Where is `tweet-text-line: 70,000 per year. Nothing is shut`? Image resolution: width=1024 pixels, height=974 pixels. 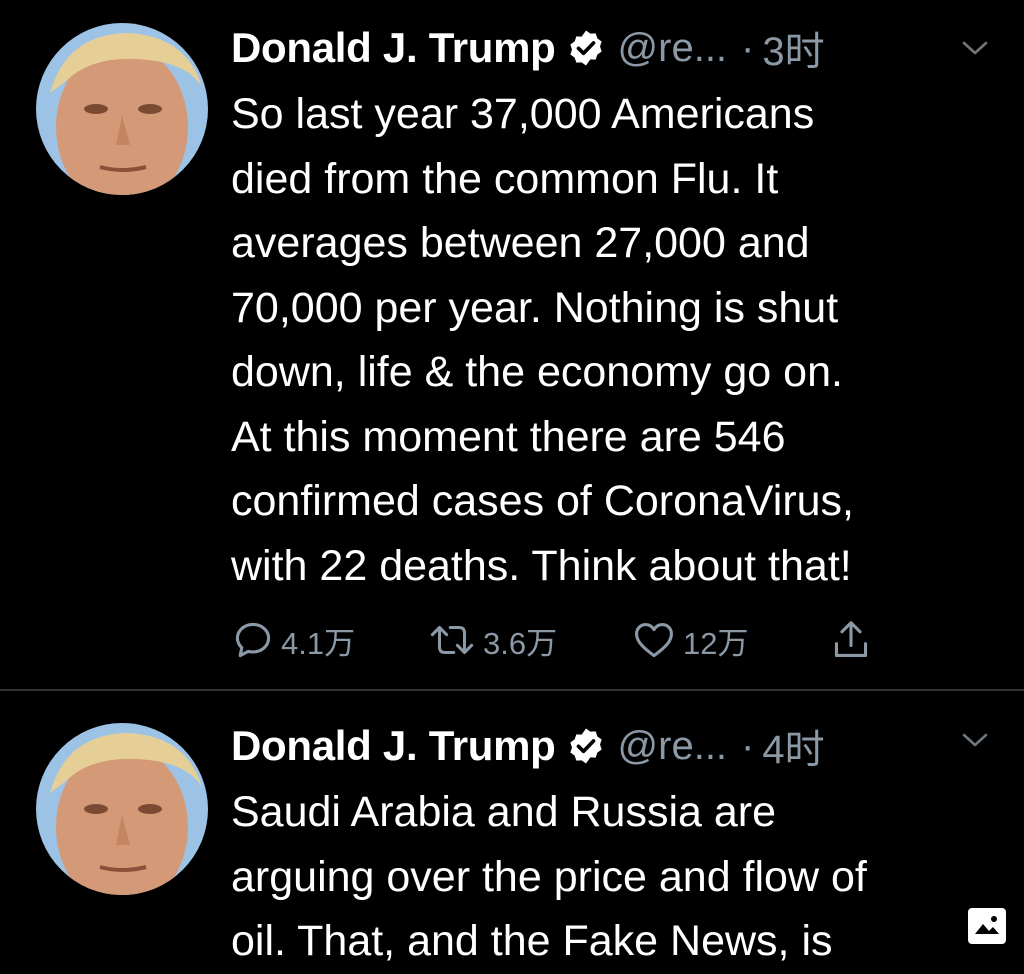
tweet-text-line: 70,000 per year. Nothing is shut is located at coordinates (535, 307).